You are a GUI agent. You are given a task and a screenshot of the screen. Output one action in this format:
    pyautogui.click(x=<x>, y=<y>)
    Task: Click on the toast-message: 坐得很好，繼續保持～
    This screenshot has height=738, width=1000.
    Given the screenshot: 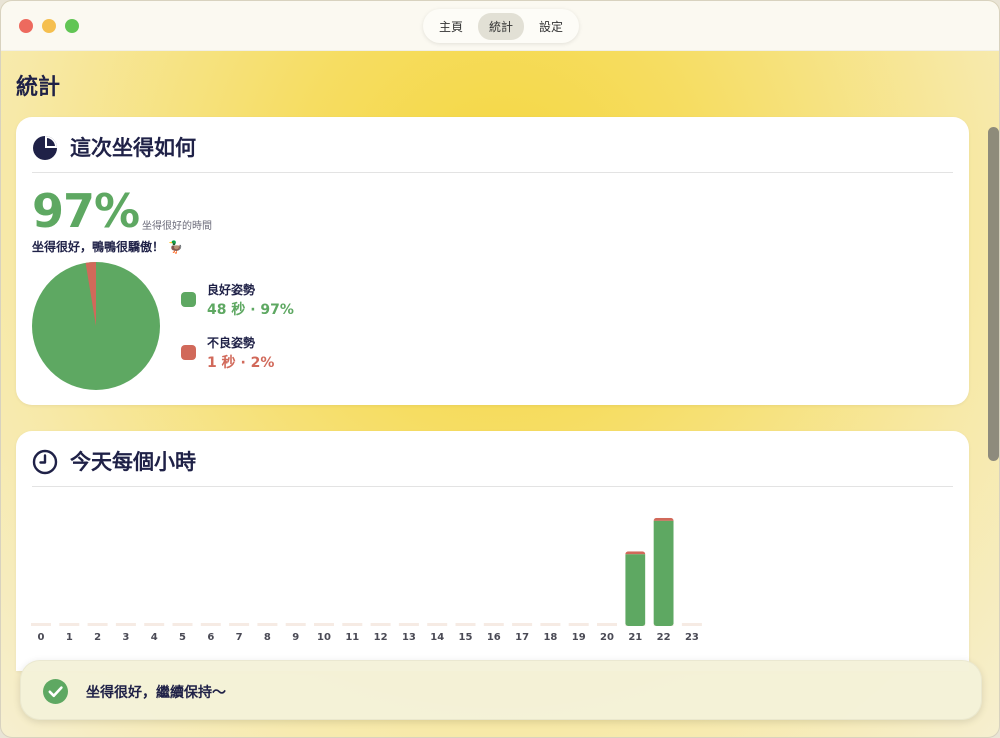 What is the action you would take?
    pyautogui.click(x=156, y=693)
    